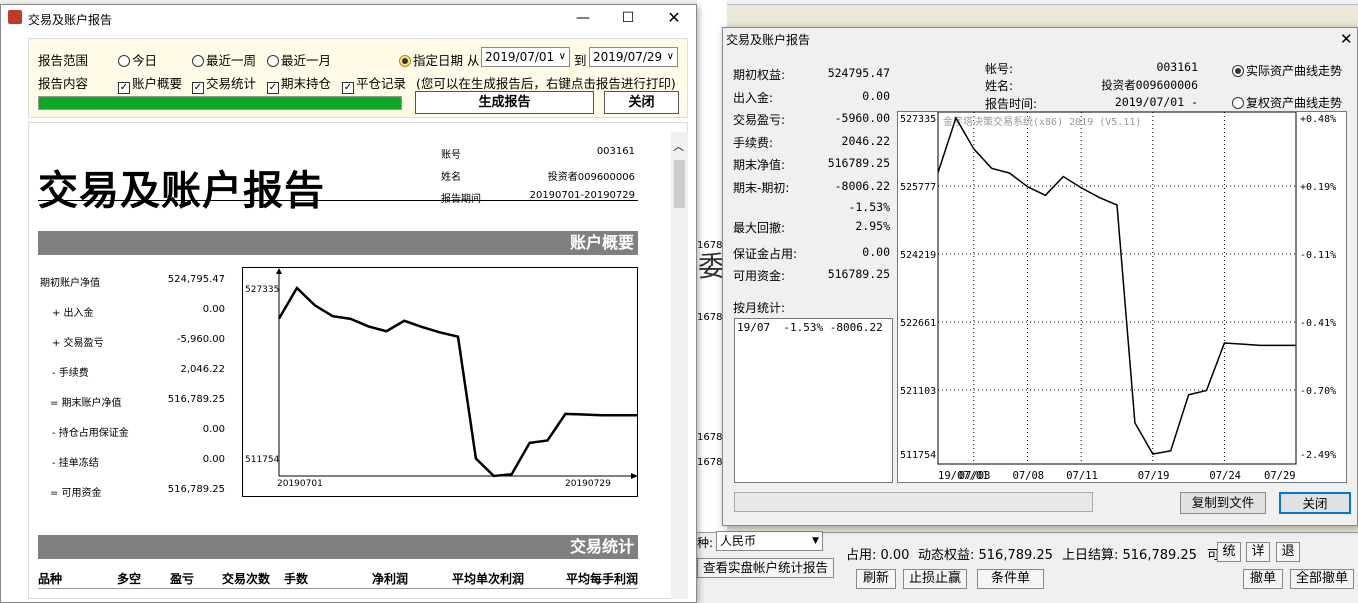  I want to click on to-label: 到, so click(580, 60).